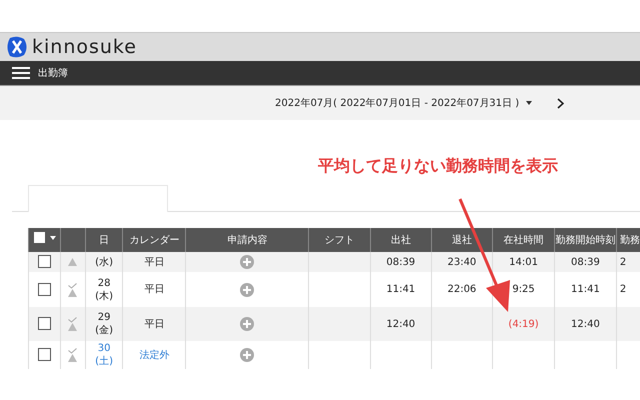  What do you see at coordinates (523, 289) in the screenshot?
I see `office-time: 9:25` at bounding box center [523, 289].